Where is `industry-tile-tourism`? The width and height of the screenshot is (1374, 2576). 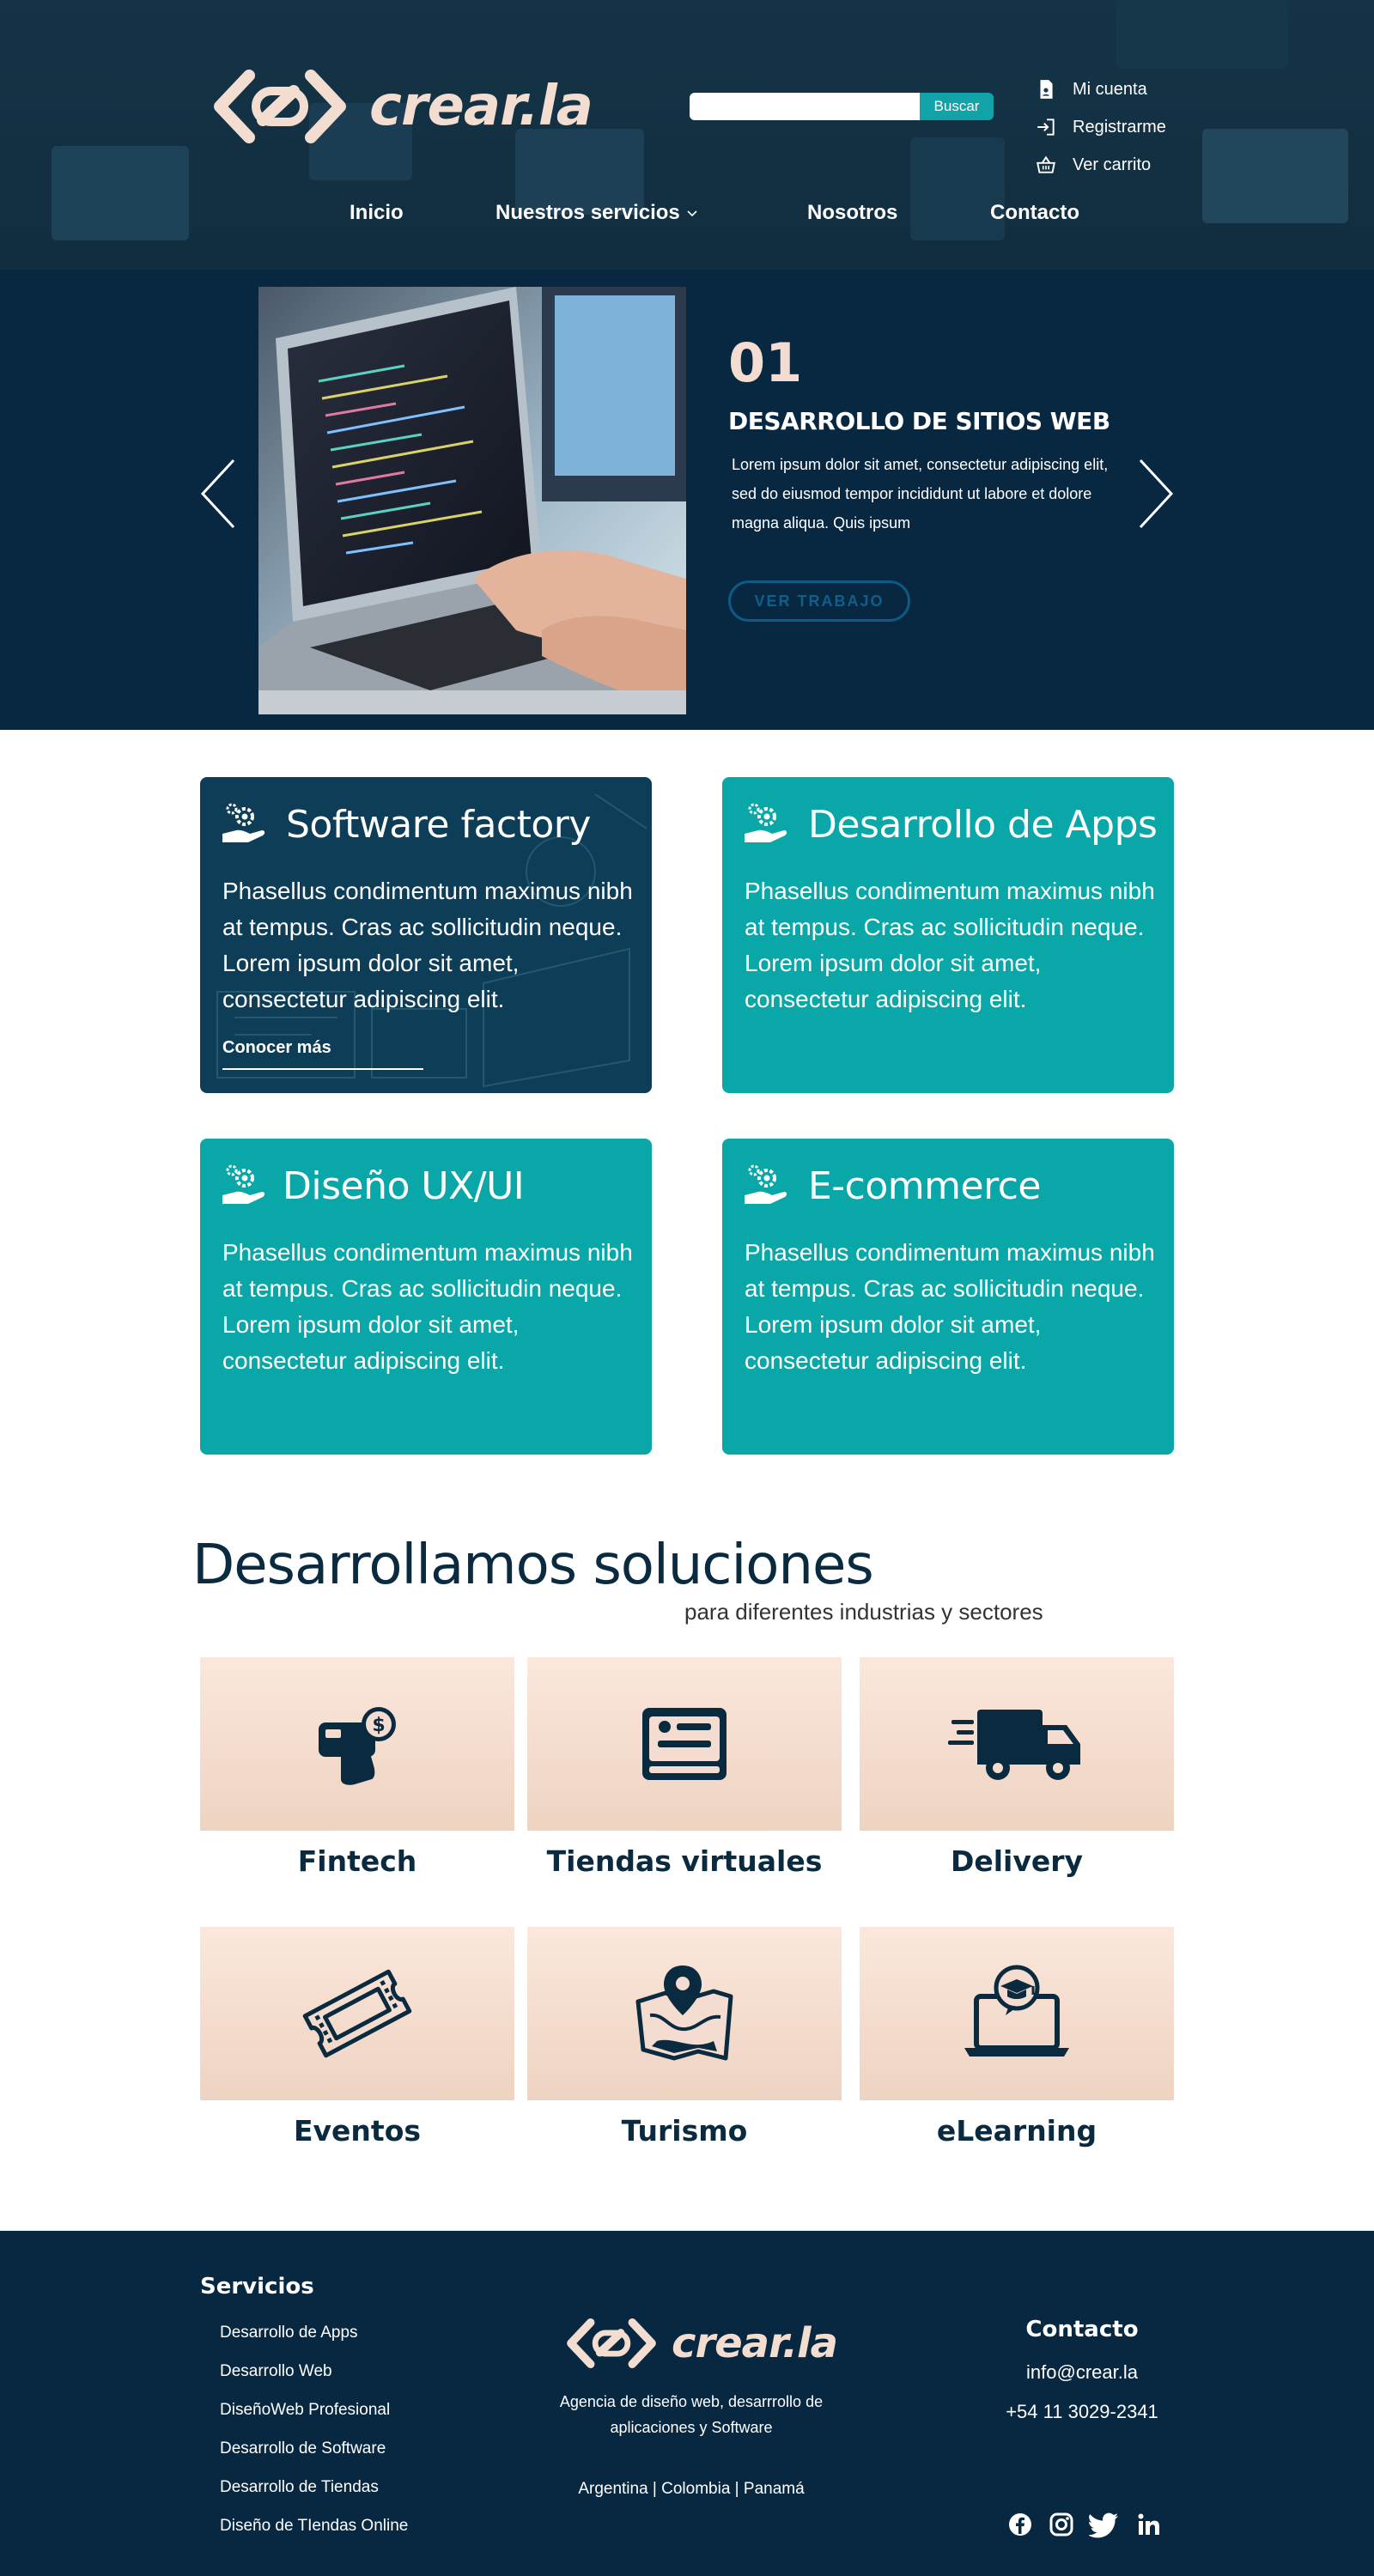 industry-tile-tourism is located at coordinates (684, 2013).